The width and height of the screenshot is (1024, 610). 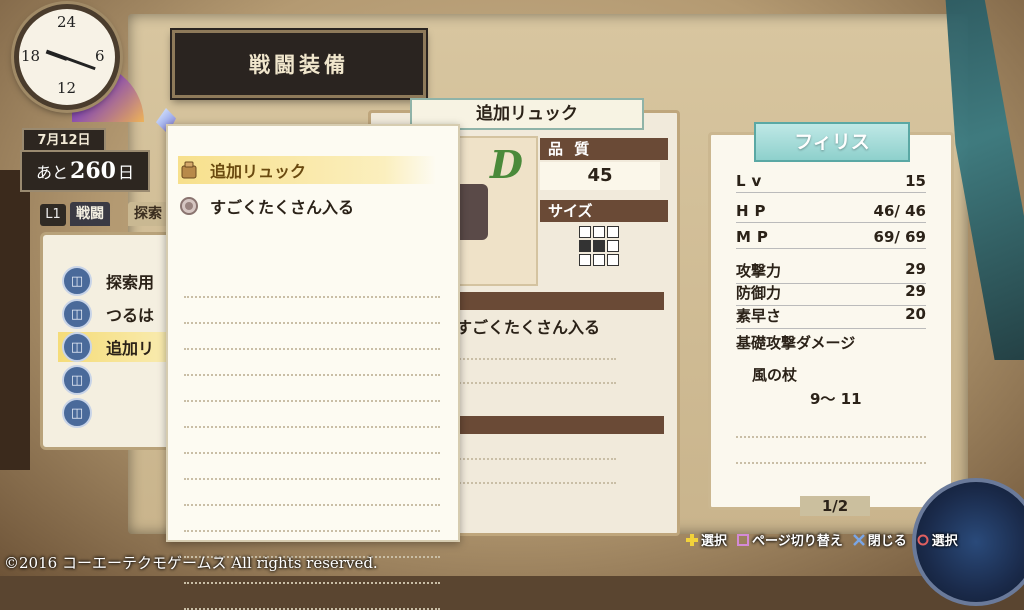 I want to click on cross-button-icon, so click(x=858, y=539).